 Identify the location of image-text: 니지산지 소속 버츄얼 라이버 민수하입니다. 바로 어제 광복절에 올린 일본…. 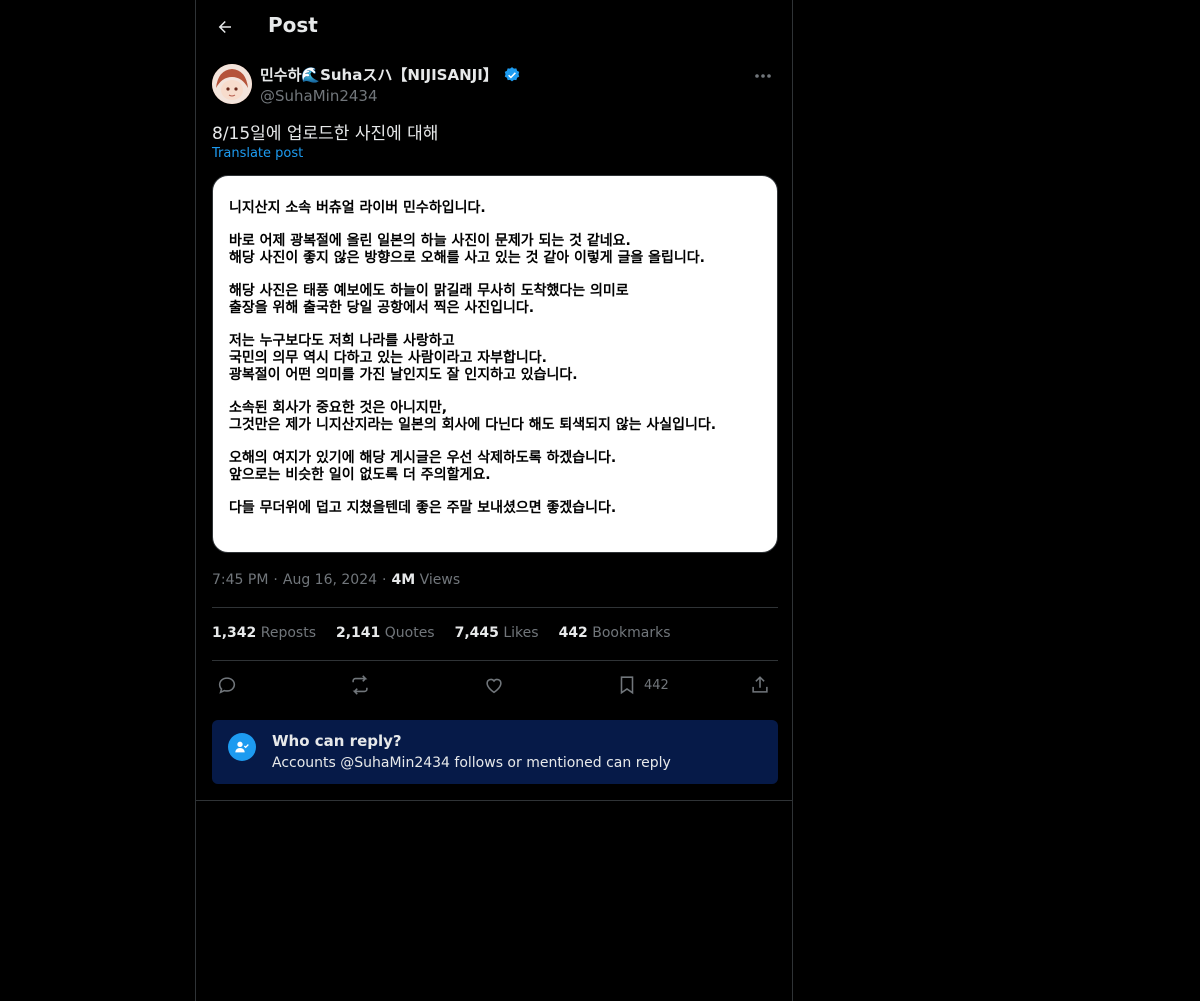
(497, 366).